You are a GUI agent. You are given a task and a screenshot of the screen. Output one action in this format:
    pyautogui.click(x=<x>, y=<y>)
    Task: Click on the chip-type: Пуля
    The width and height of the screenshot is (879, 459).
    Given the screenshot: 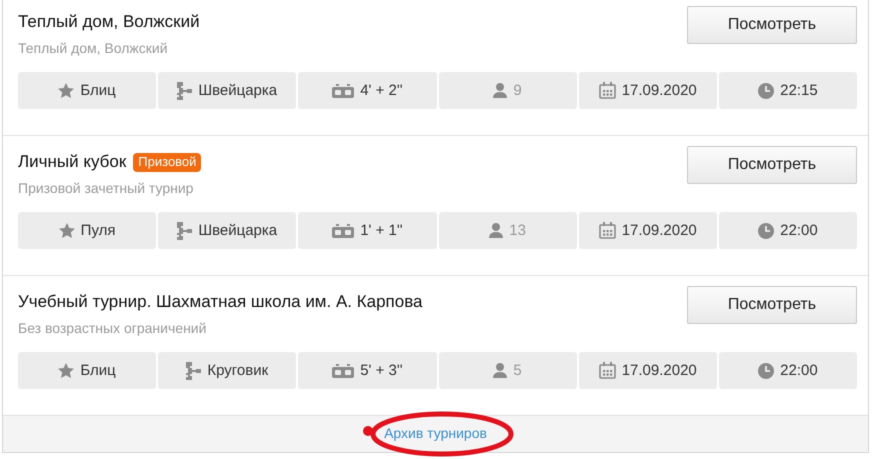 What is the action you would take?
    pyautogui.click(x=98, y=230)
    